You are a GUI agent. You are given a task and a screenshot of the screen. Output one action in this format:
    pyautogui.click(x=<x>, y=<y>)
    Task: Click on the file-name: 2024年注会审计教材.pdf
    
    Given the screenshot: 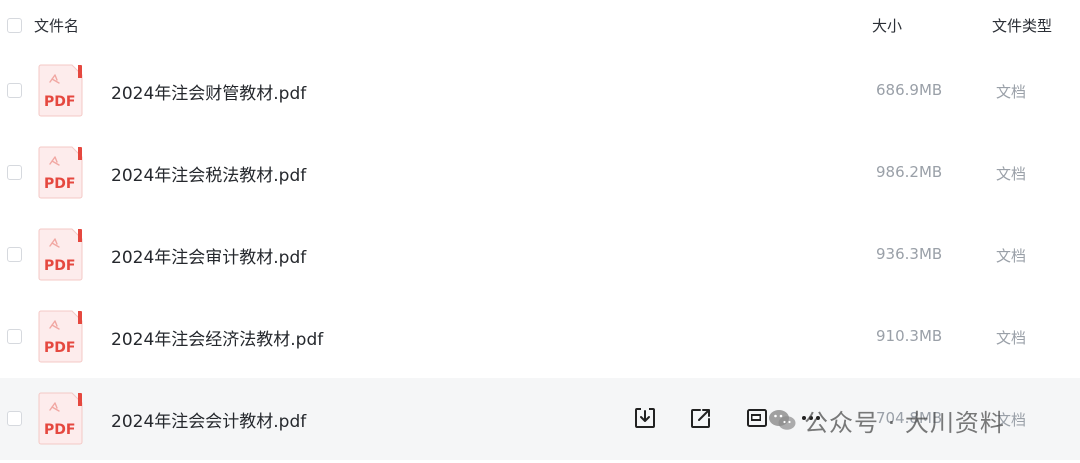 What is the action you would take?
    pyautogui.click(x=208, y=255)
    